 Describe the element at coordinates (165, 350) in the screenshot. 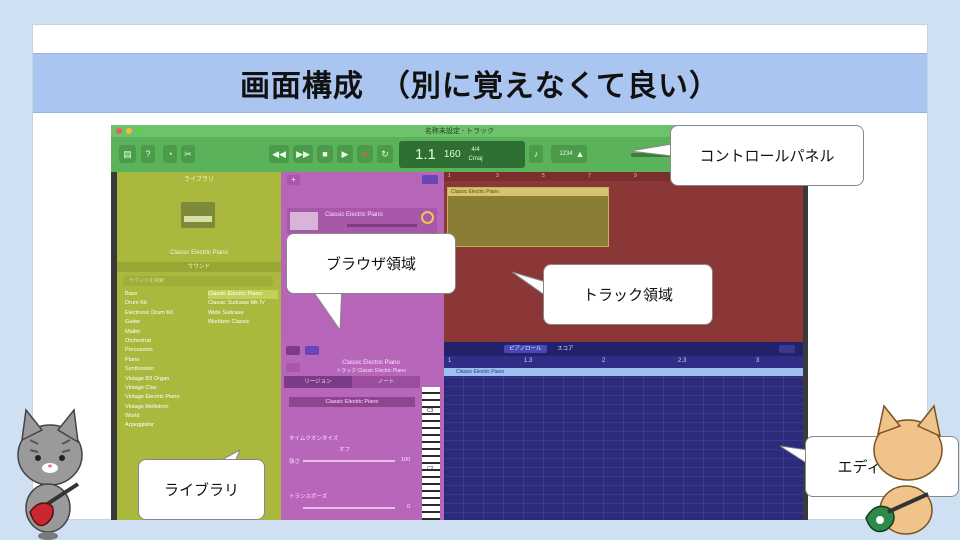

I see `library-category: Percussion` at that location.